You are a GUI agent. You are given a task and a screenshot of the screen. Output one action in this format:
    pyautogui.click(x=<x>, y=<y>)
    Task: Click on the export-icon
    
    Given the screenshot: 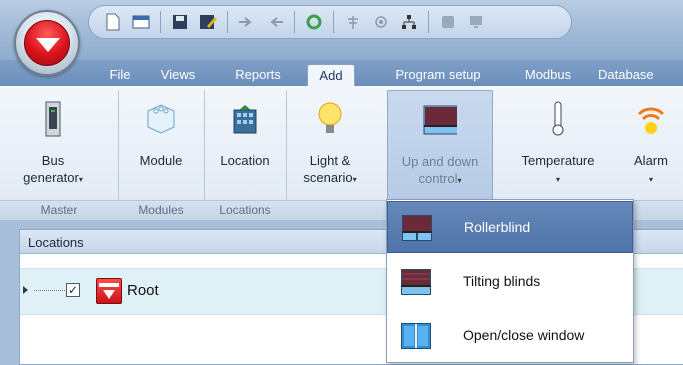 What is the action you would take?
    pyautogui.click(x=275, y=22)
    